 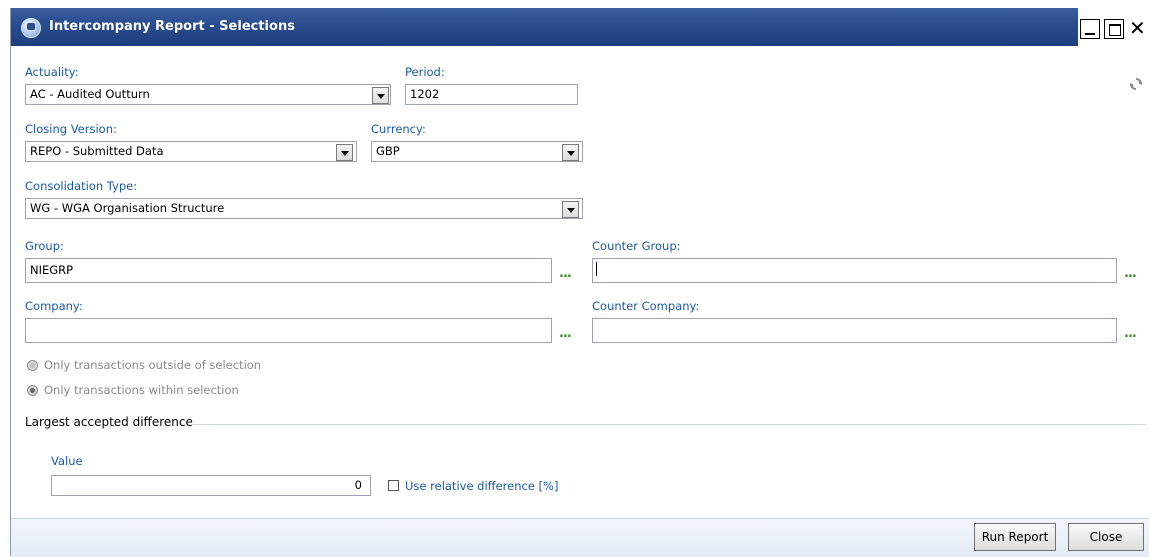 I want to click on currency-label: Currency:, so click(x=398, y=129).